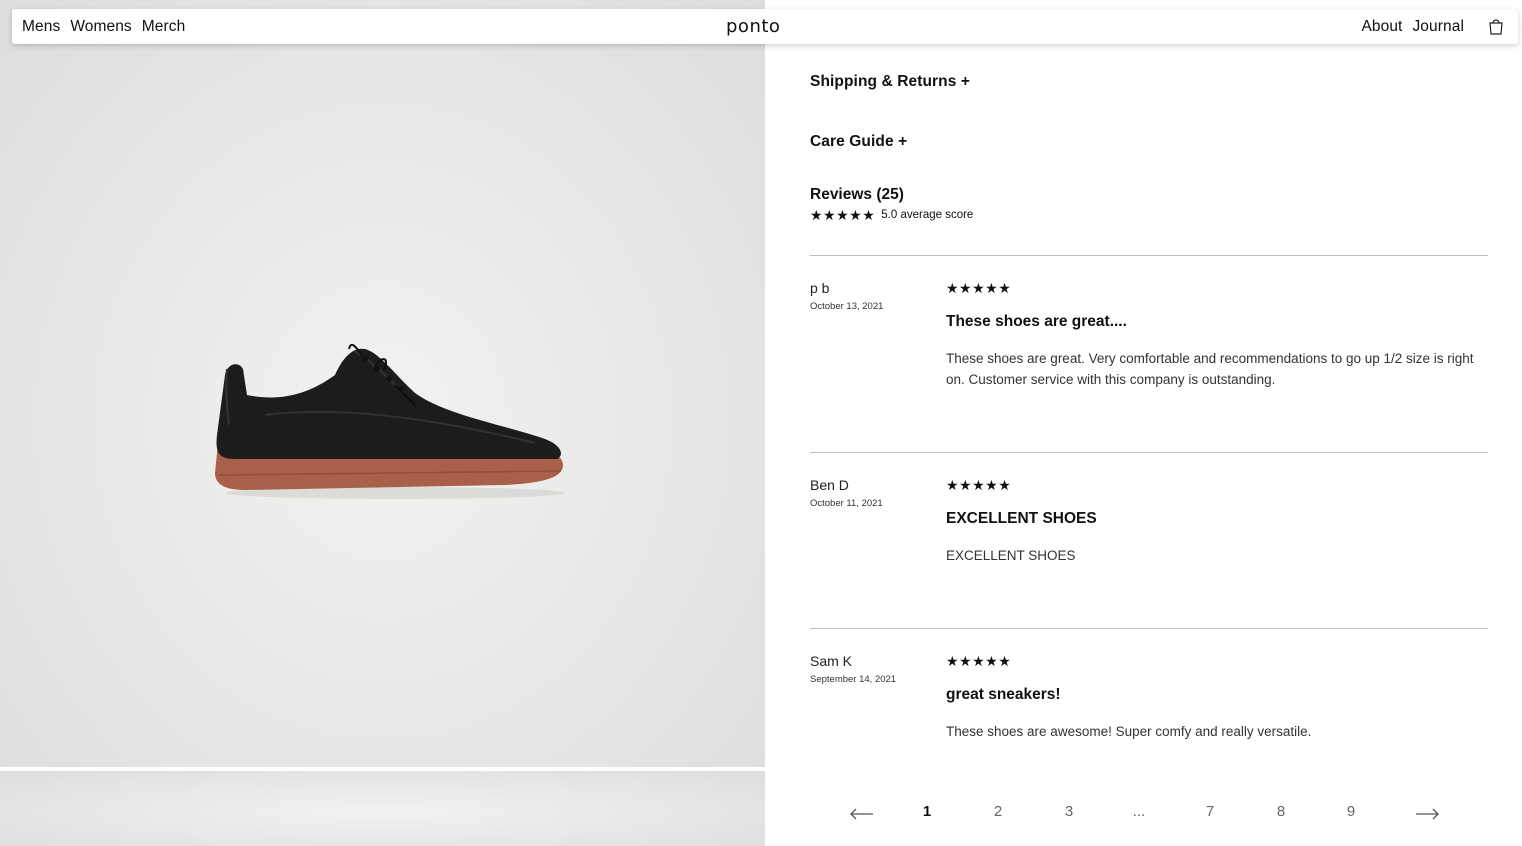 The image size is (1522, 846). I want to click on shipping-returns-accordion: Shipping & Returns +, so click(890, 82).